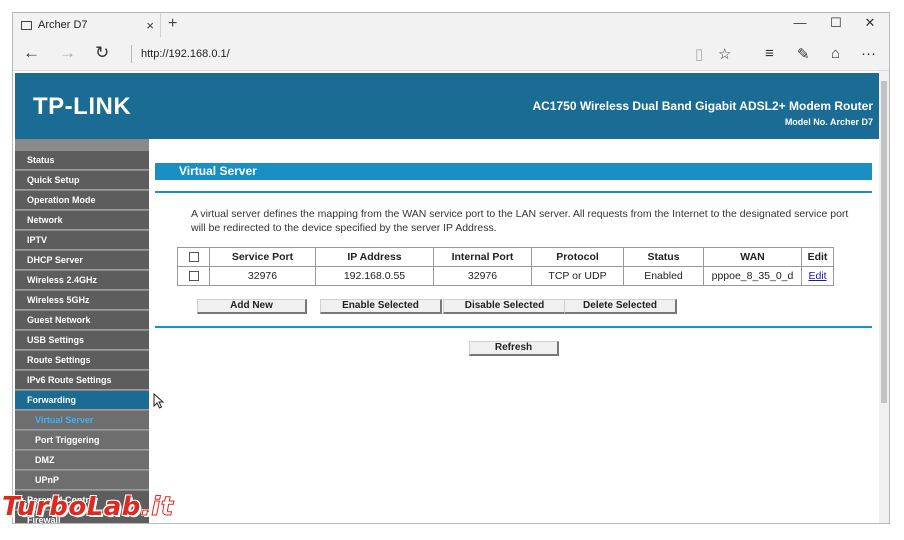 The height and width of the screenshot is (540, 904). What do you see at coordinates (752, 276) in the screenshot?
I see `wan-cell: pppoe_8_35_0_d` at bounding box center [752, 276].